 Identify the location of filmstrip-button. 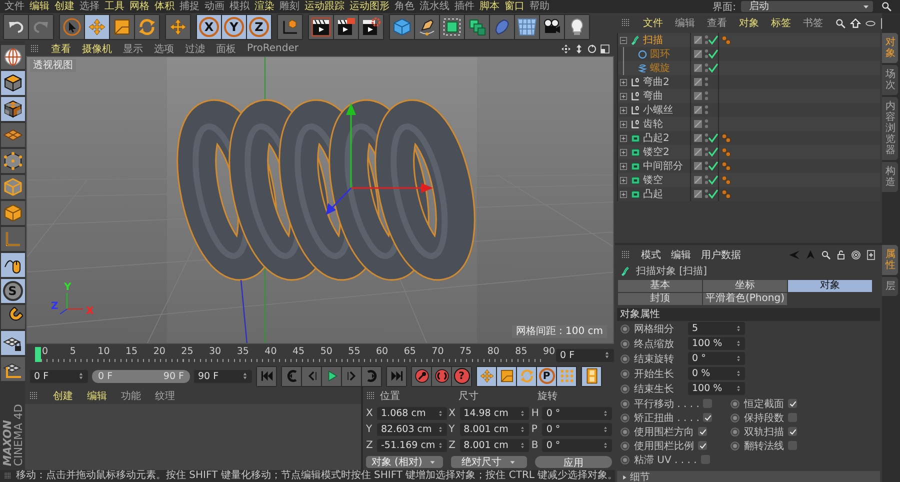
(591, 376).